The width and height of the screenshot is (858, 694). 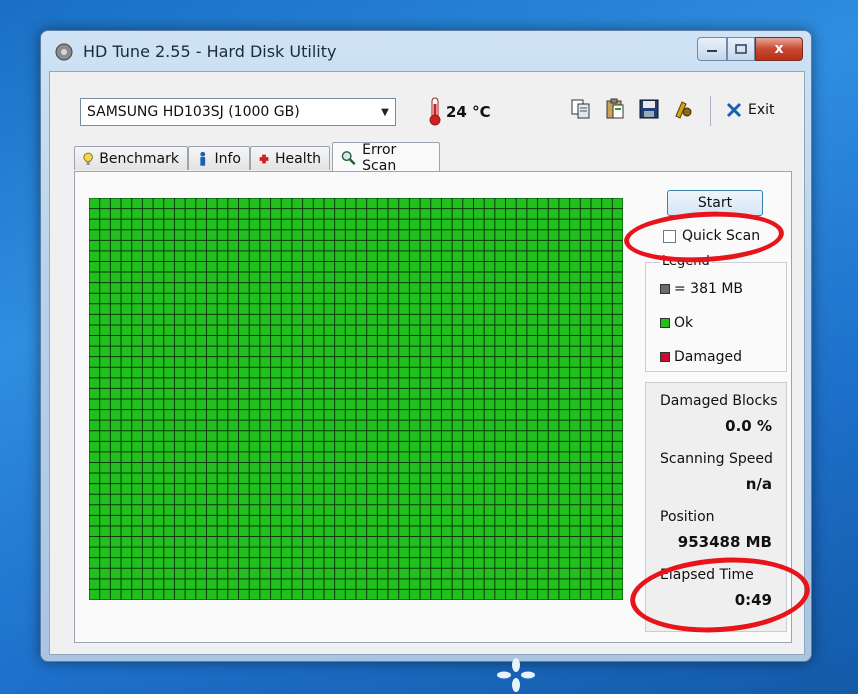 I want to click on drive-select-value: SAMSUNG HD103SJ (1000 GB), so click(x=193, y=112).